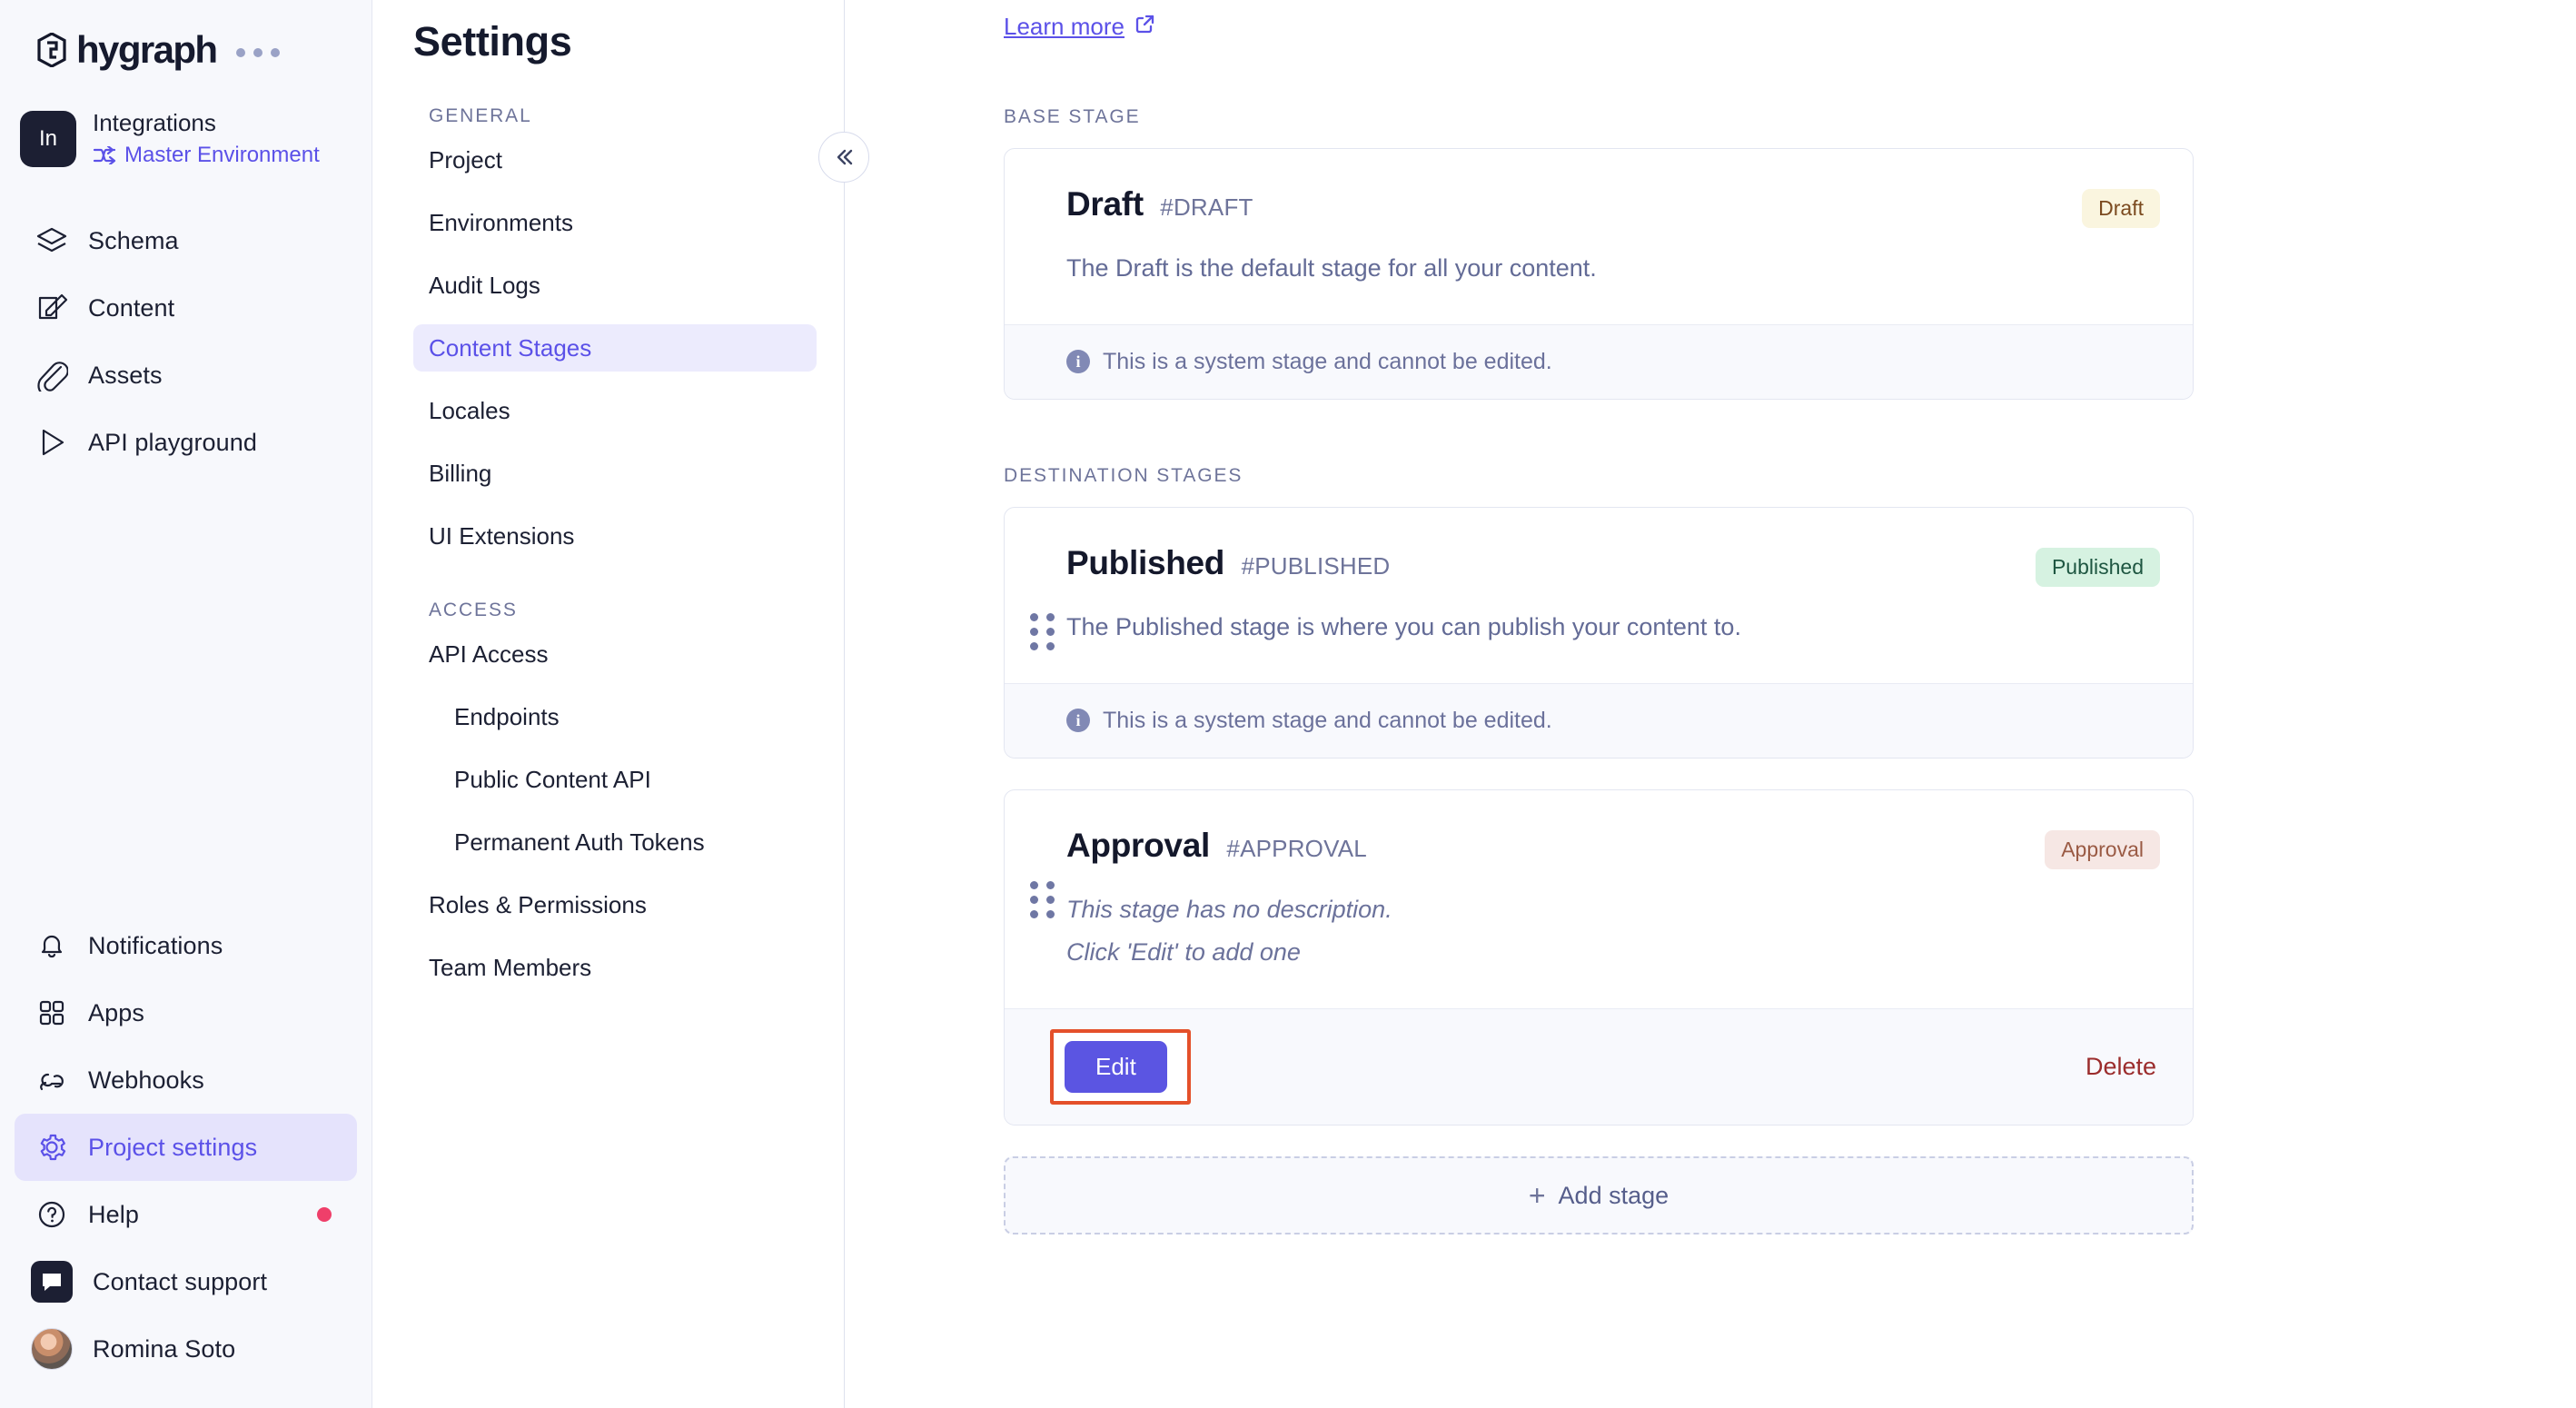 The width and height of the screenshot is (2576, 1408). Describe the element at coordinates (104, 155) in the screenshot. I see `branch-icon` at that location.